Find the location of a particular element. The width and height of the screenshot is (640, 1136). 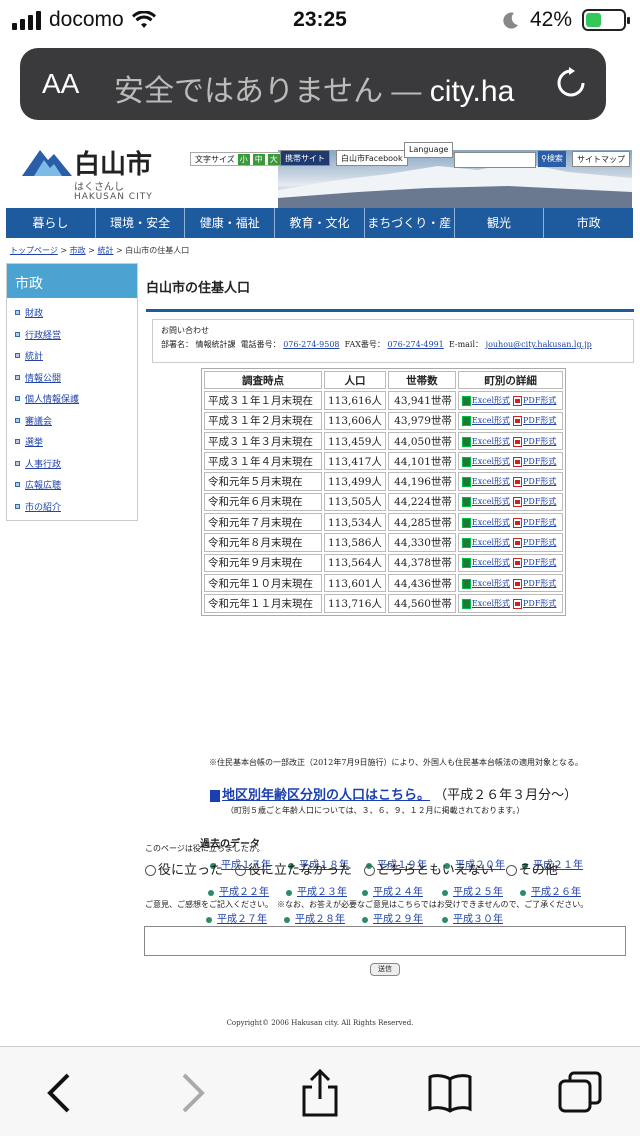

site-logo: 白山市 はくさんし HAKUSAN CITY is located at coordinates (97, 174).